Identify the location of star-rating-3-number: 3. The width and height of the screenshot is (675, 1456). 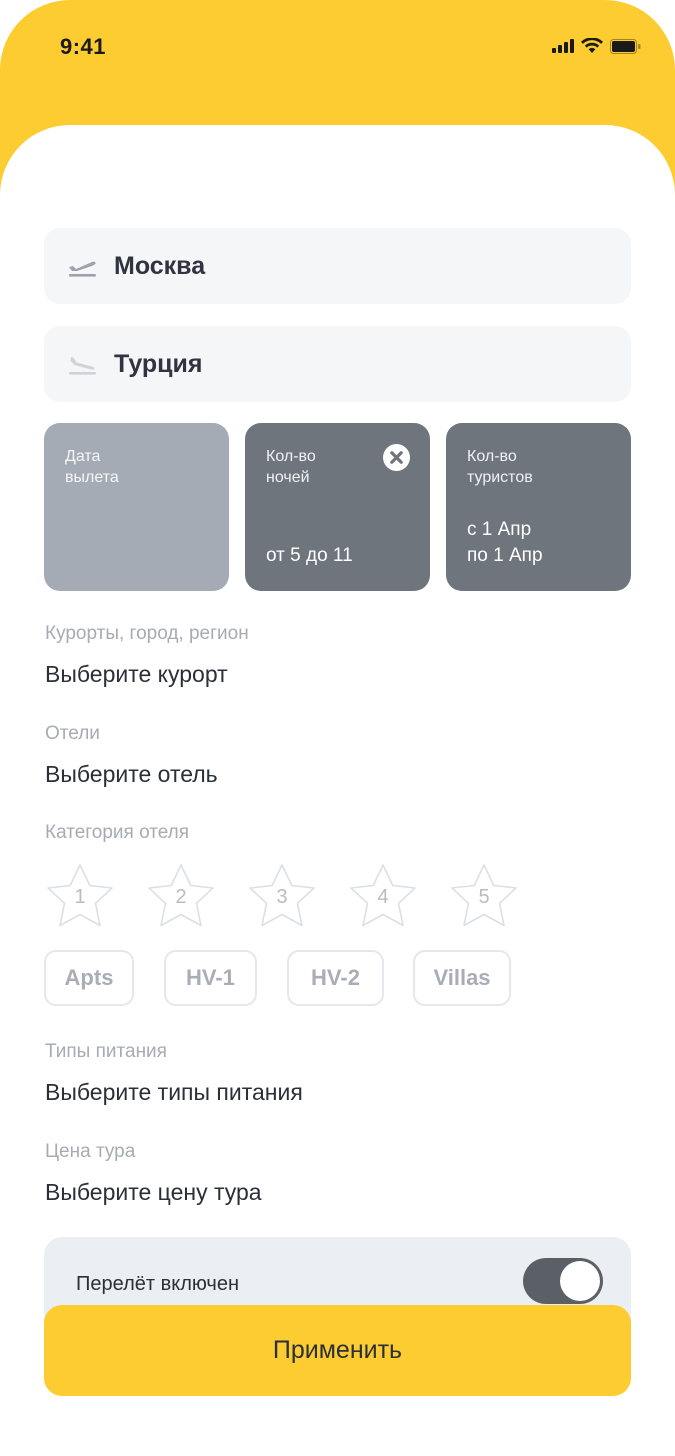
(282, 897).